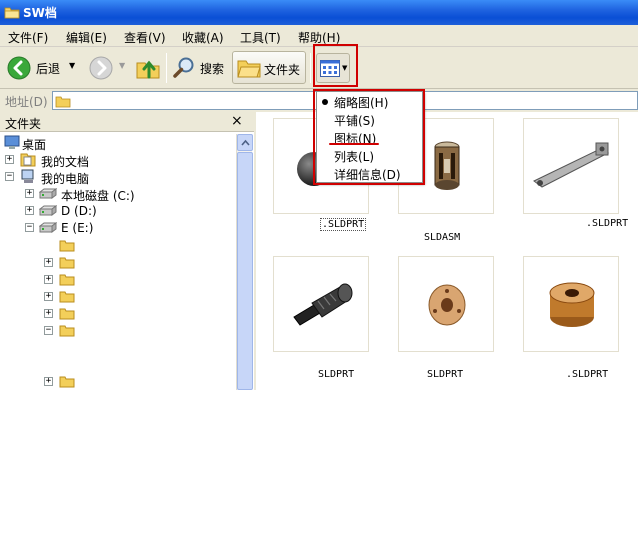 This screenshot has width=638, height=550. I want to click on views-button-highlight, so click(335, 65).